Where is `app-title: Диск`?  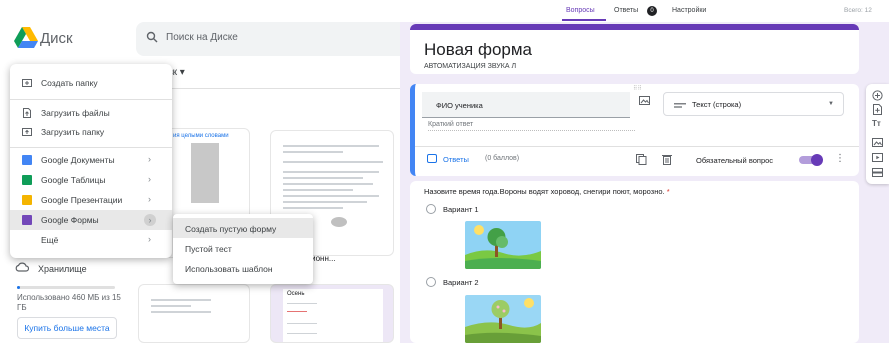
app-title: Диск is located at coordinates (56, 38).